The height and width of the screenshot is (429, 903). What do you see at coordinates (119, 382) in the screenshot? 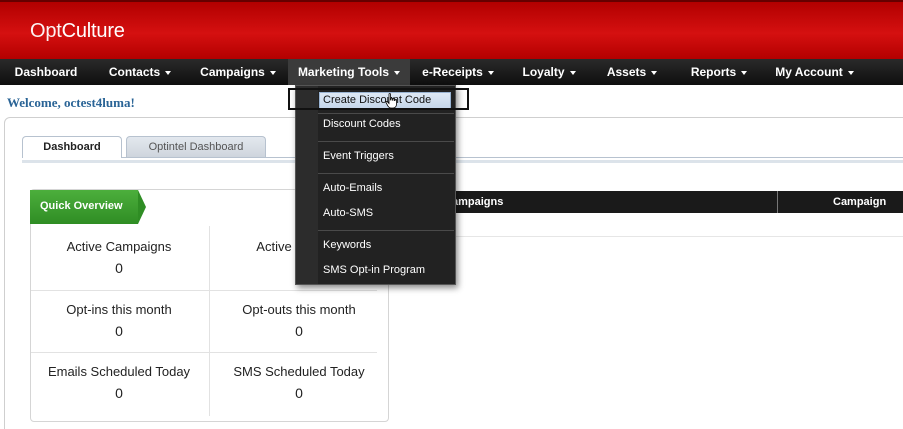
I see `stat-emails-scheduled: Emails Scheduled Today 0` at bounding box center [119, 382].